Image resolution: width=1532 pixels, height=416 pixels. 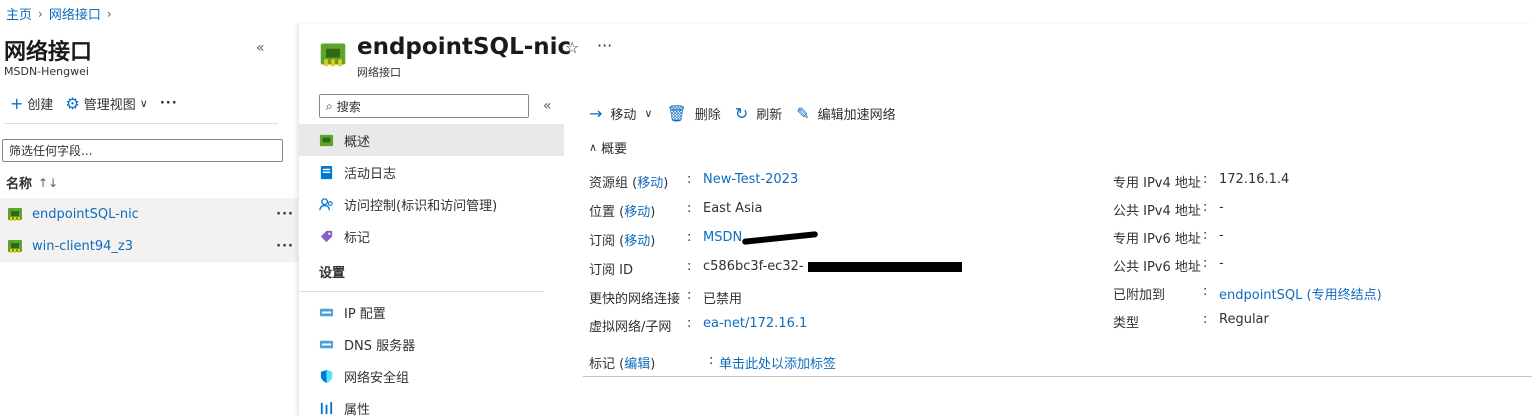 I want to click on menu-item-nsg: 网络安全组, so click(x=431, y=376).